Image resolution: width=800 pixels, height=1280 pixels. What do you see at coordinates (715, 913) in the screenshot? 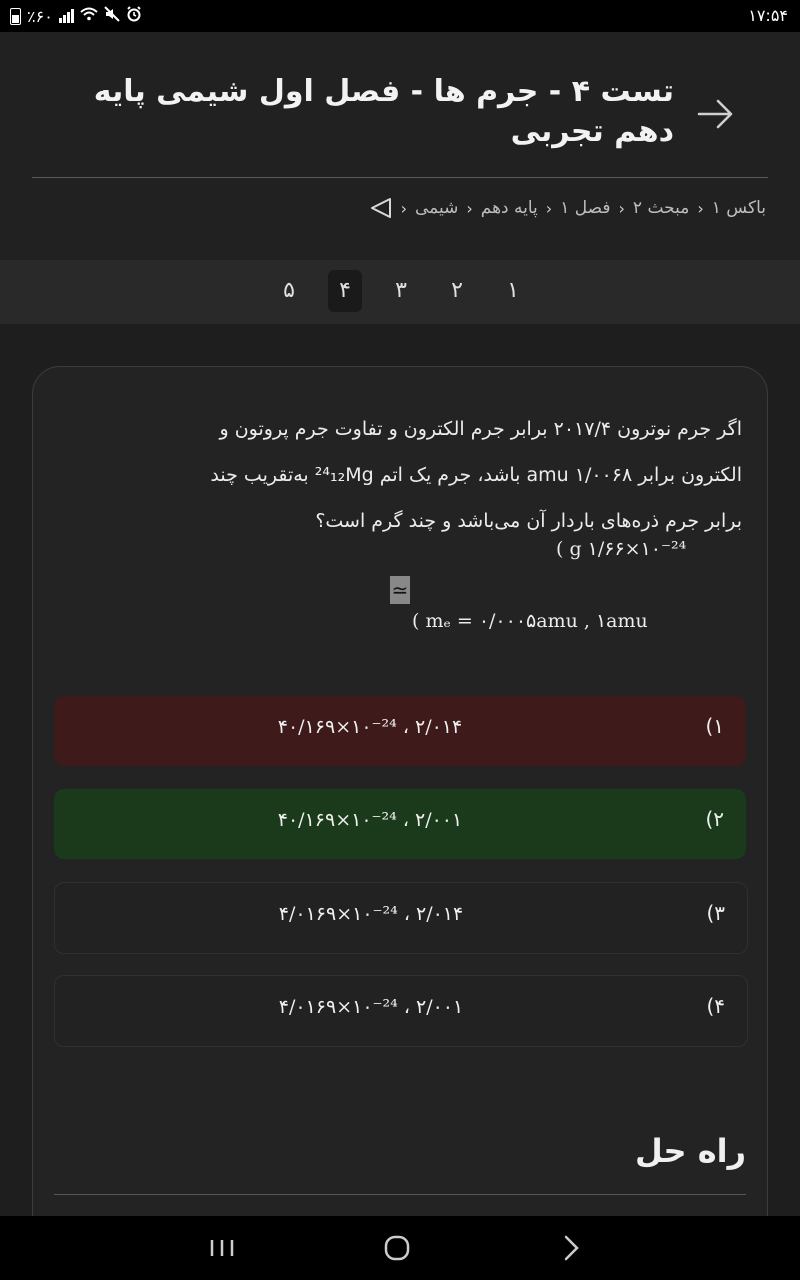
I see `option-number: (۳` at bounding box center [715, 913].